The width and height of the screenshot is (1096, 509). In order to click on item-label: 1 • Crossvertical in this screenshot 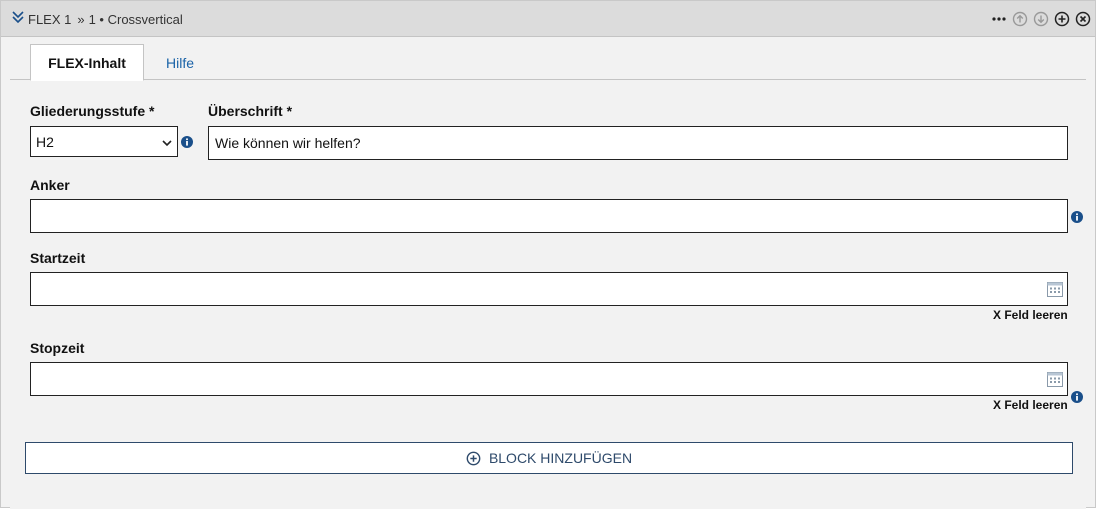, I will do `click(135, 19)`.